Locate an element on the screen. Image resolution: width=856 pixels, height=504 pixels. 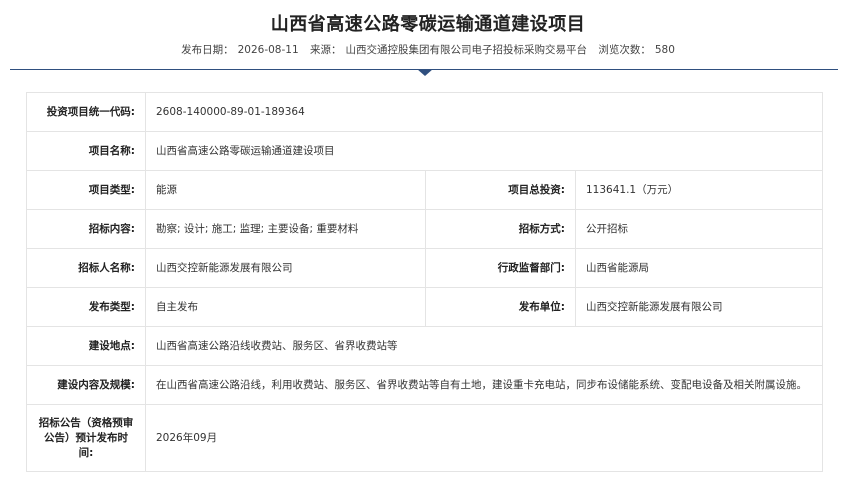
publish-type-value: 自主发布 is located at coordinates (285, 307).